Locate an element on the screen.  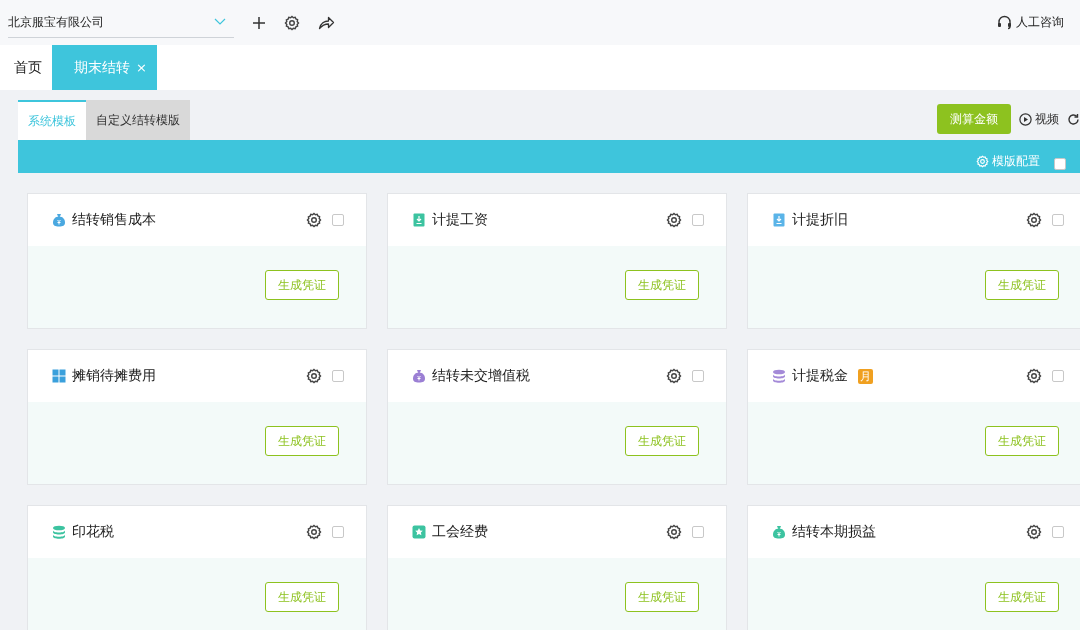
card-title: 摊销待摊费用 is located at coordinates (114, 376).